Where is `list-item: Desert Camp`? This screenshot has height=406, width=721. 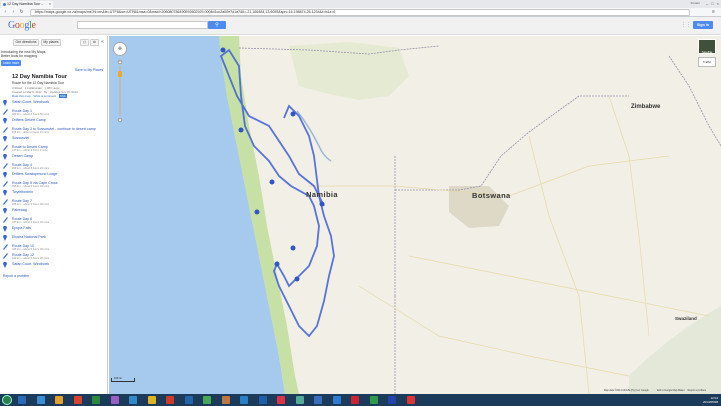
list-item: Desert Camp is located at coordinates (53, 158).